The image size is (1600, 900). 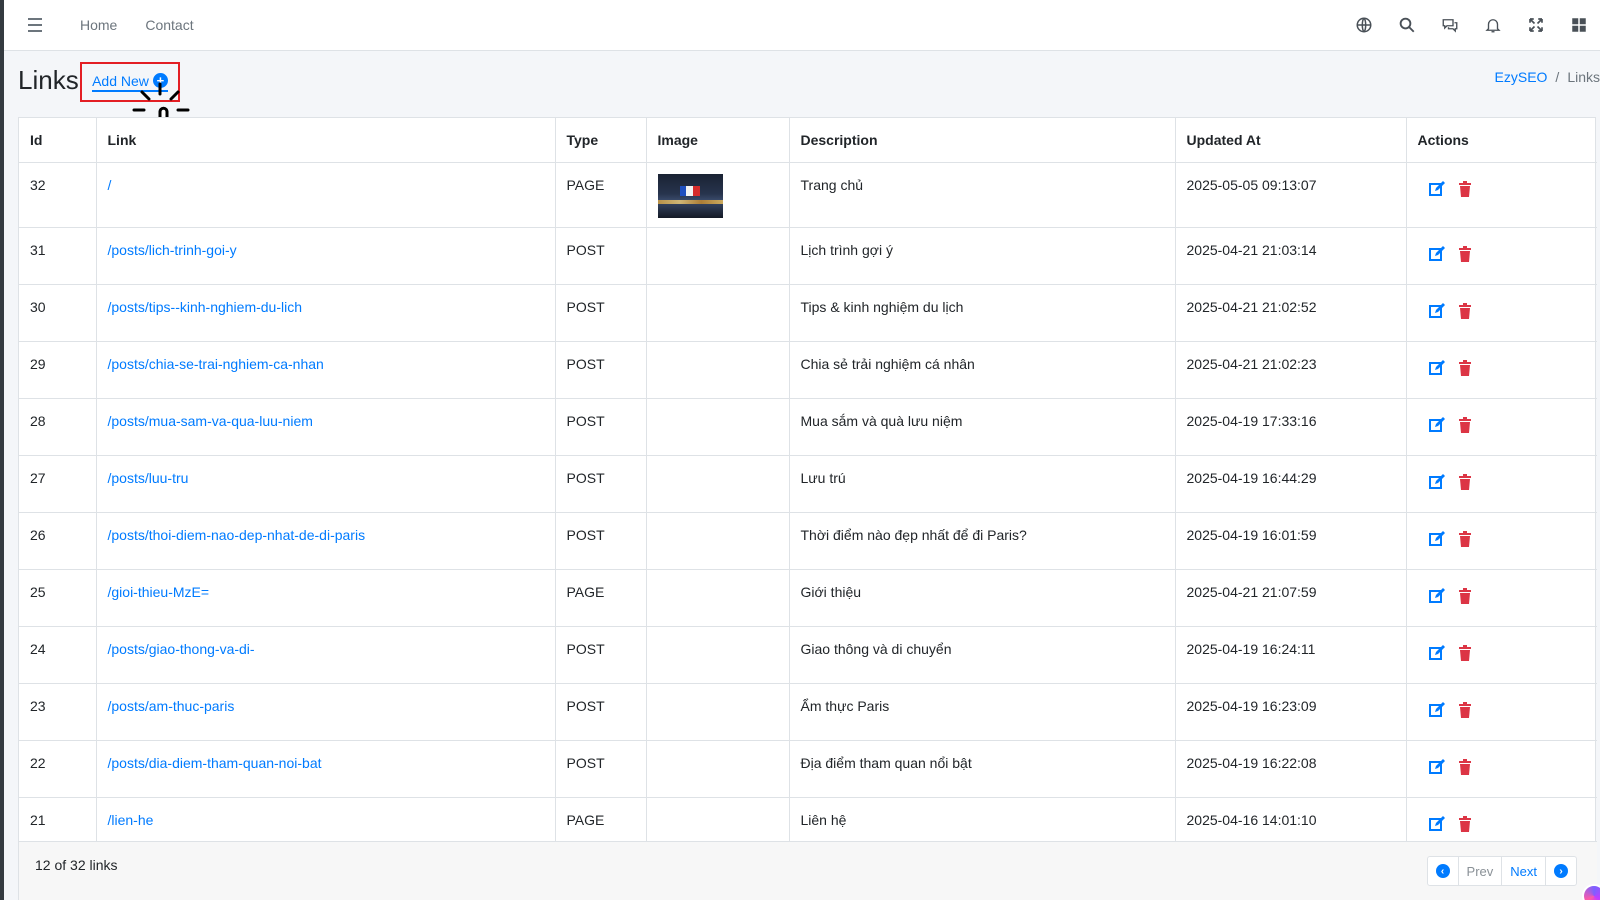 I want to click on cell-id: 30, so click(x=58, y=313).